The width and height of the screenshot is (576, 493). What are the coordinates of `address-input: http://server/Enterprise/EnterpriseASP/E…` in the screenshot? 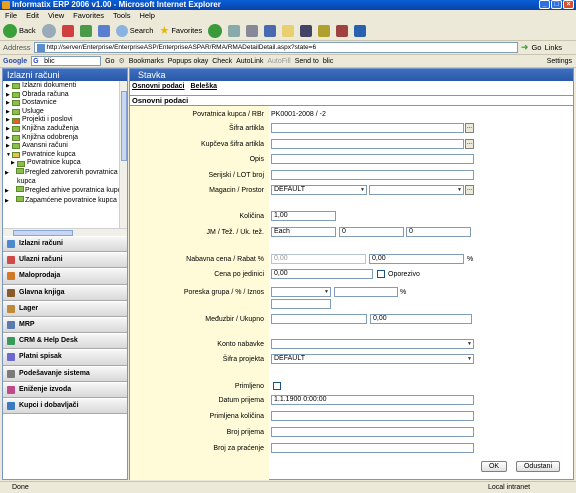 It's located at (275, 47).